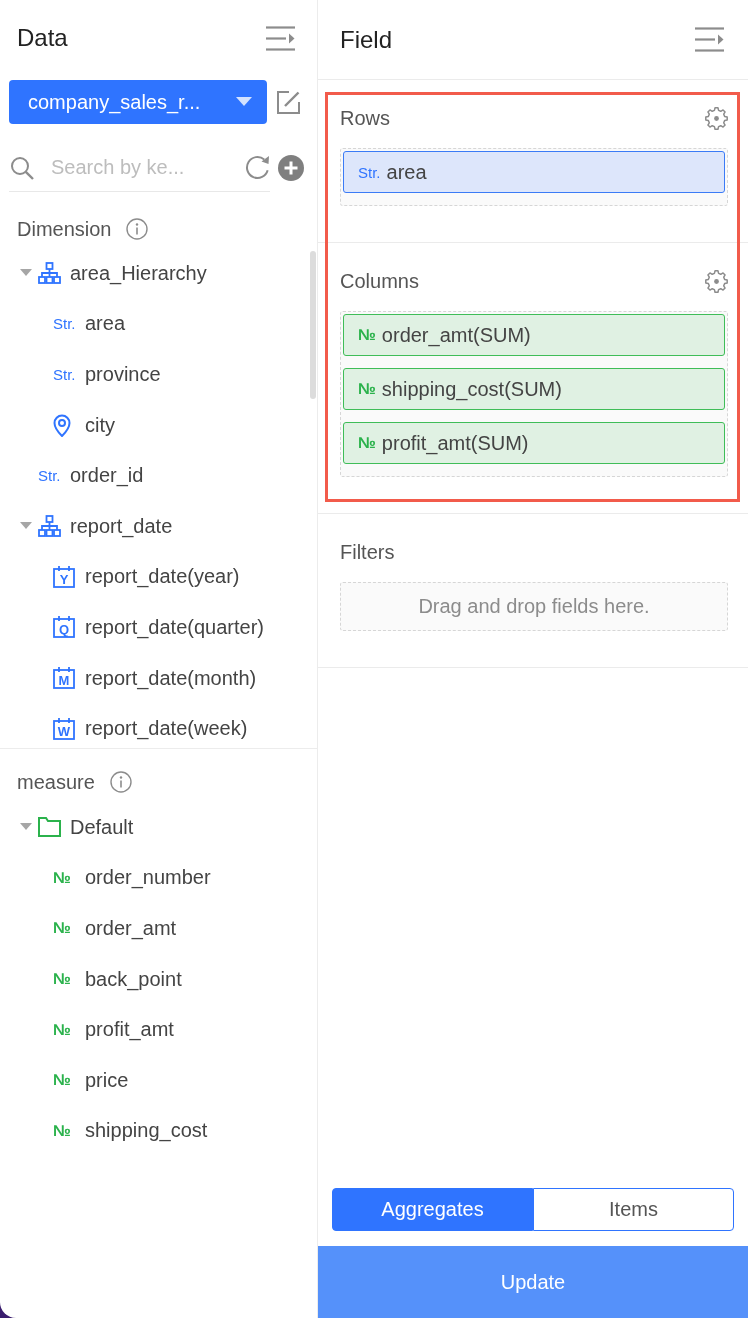 Image resolution: width=748 pixels, height=1318 pixels. What do you see at coordinates (367, 552) in the screenshot?
I see `section-title: Filters` at bounding box center [367, 552].